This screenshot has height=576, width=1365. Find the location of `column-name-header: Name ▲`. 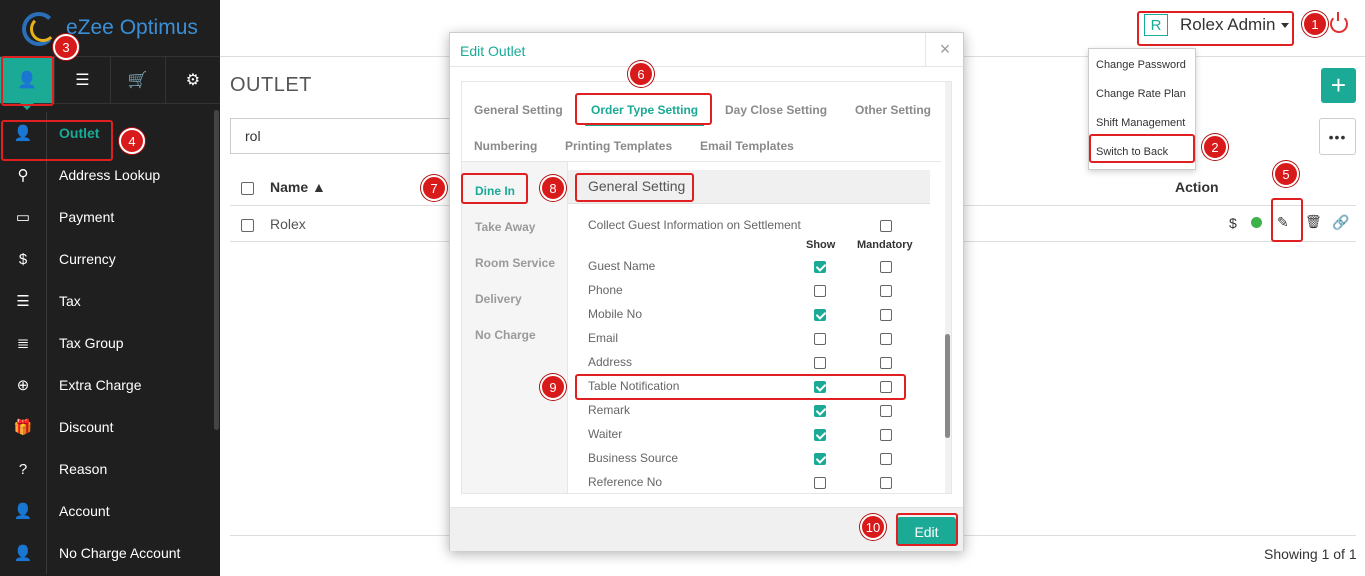

column-name-header: Name ▲ is located at coordinates (298, 187).